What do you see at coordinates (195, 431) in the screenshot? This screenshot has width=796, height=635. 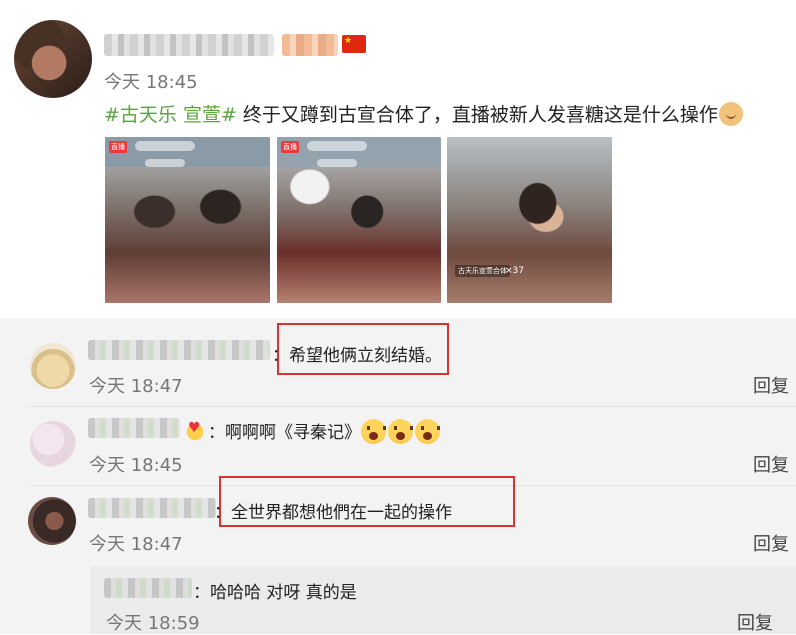 I see `heart-face-icon` at bounding box center [195, 431].